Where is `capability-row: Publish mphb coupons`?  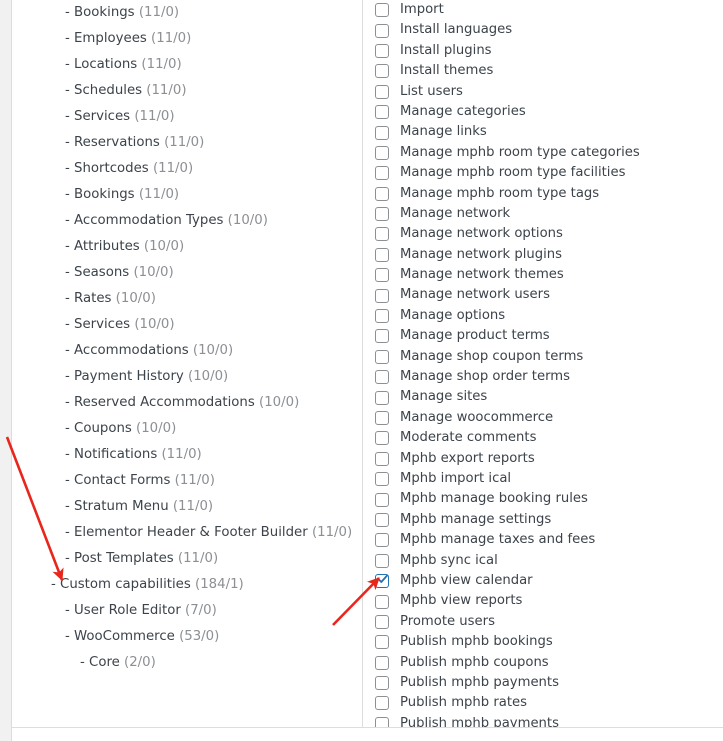
capability-row: Publish mphb coupons is located at coordinates (549, 663).